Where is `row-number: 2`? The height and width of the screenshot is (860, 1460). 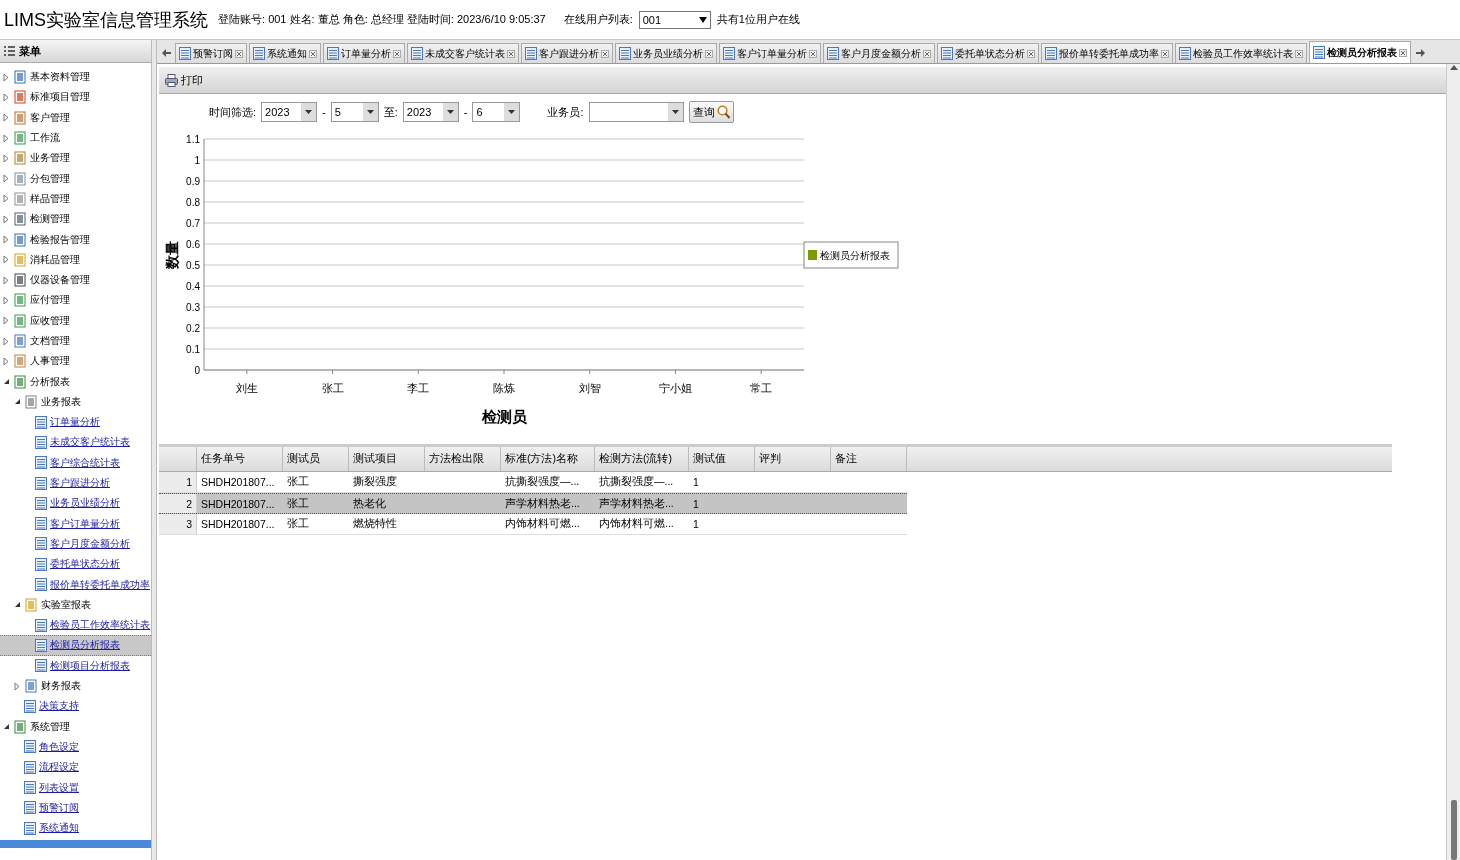
row-number: 2 is located at coordinates (178, 503).